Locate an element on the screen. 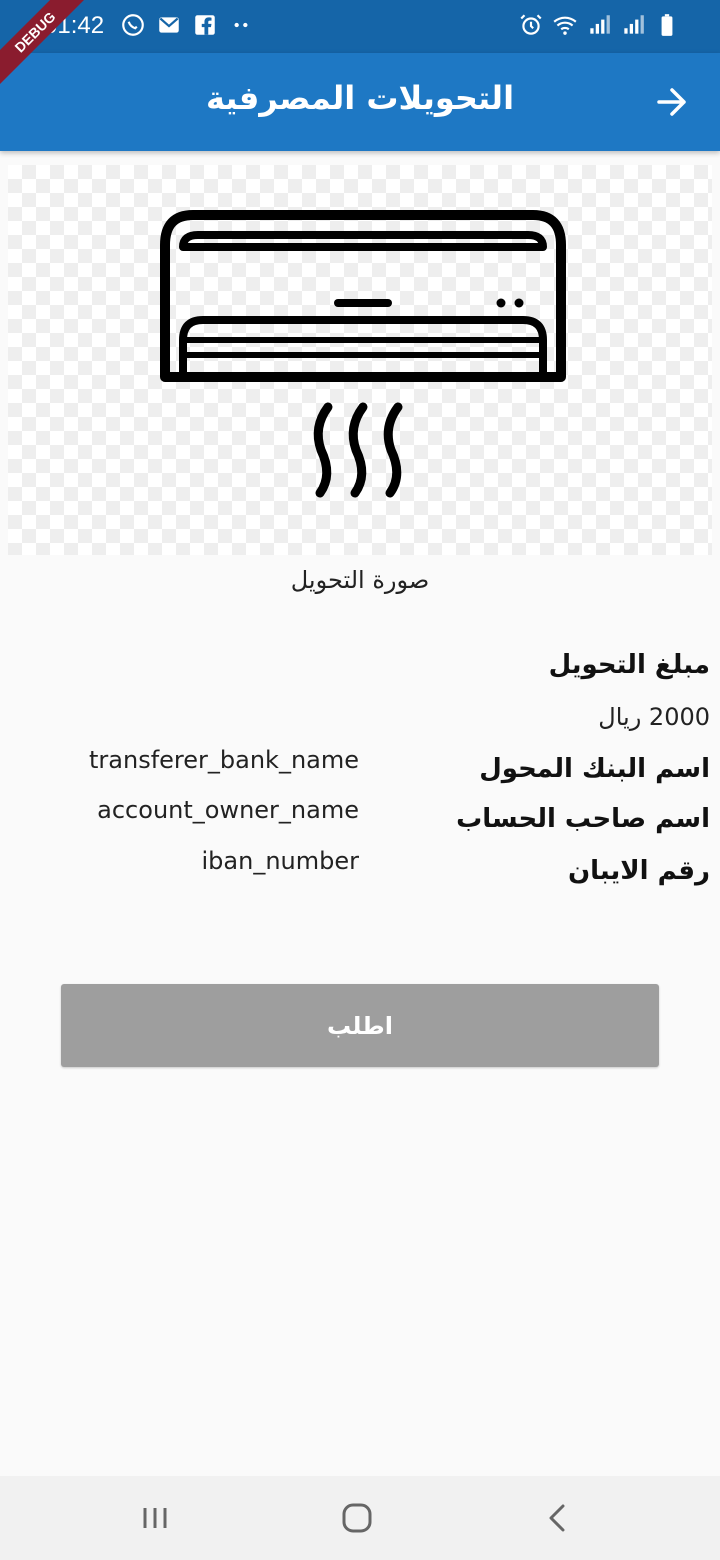  request-button: اطلب is located at coordinates (360, 1025).